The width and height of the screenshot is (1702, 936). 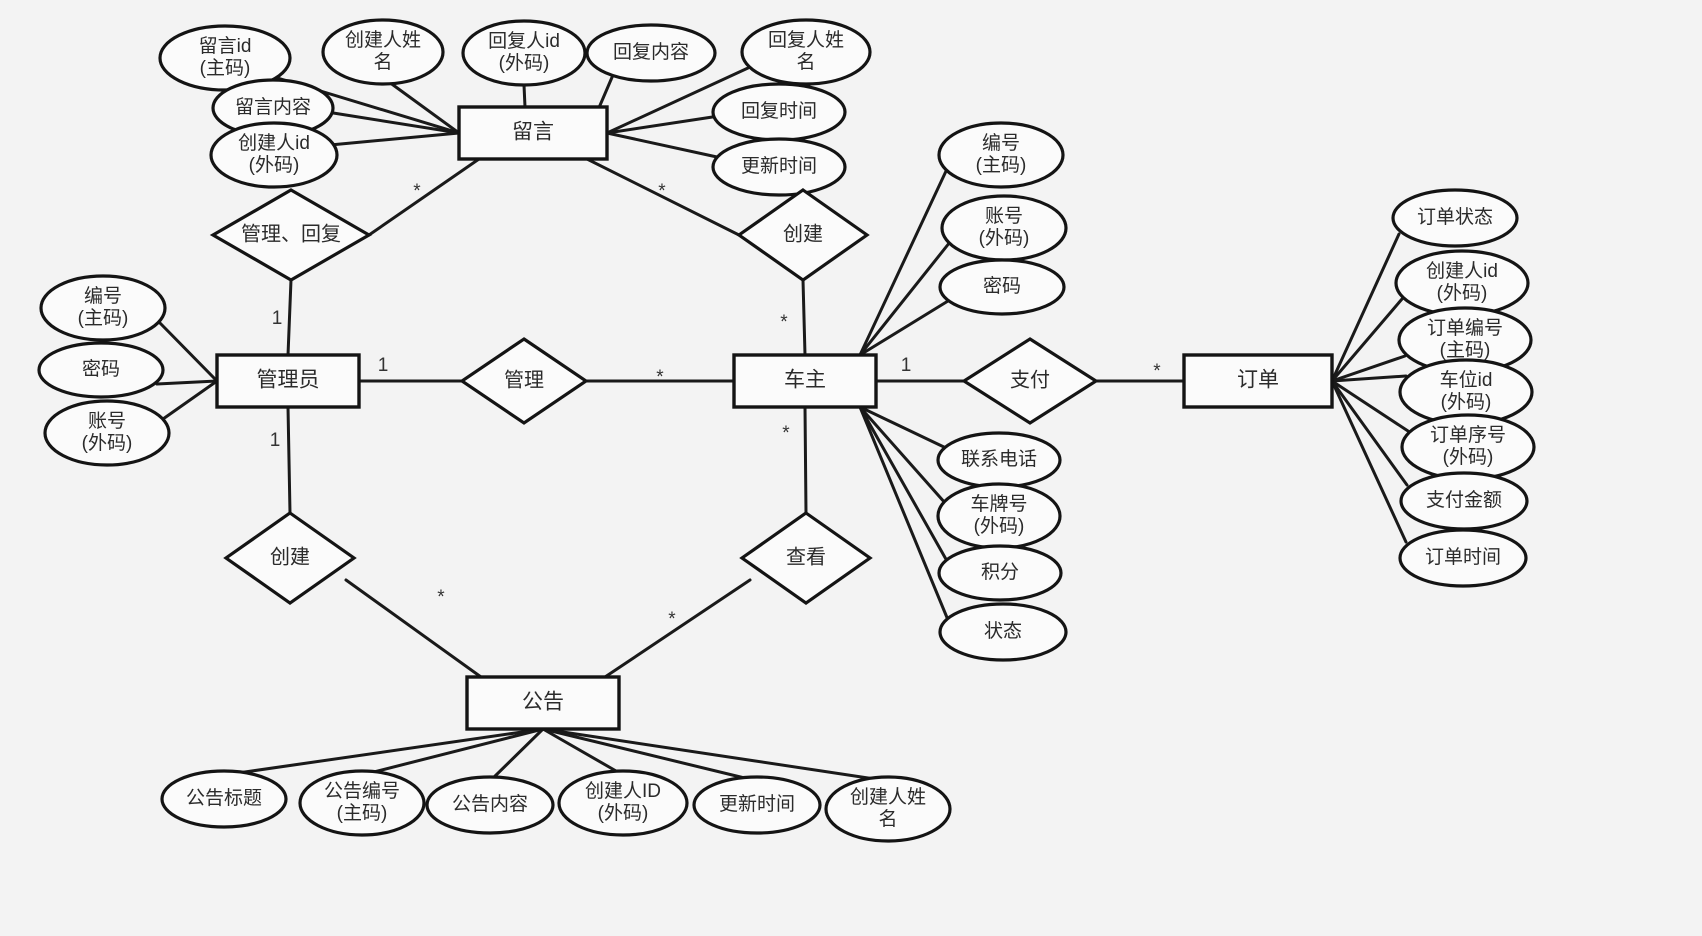 I want to click on attribute-label: 留言id, so click(x=225, y=46).